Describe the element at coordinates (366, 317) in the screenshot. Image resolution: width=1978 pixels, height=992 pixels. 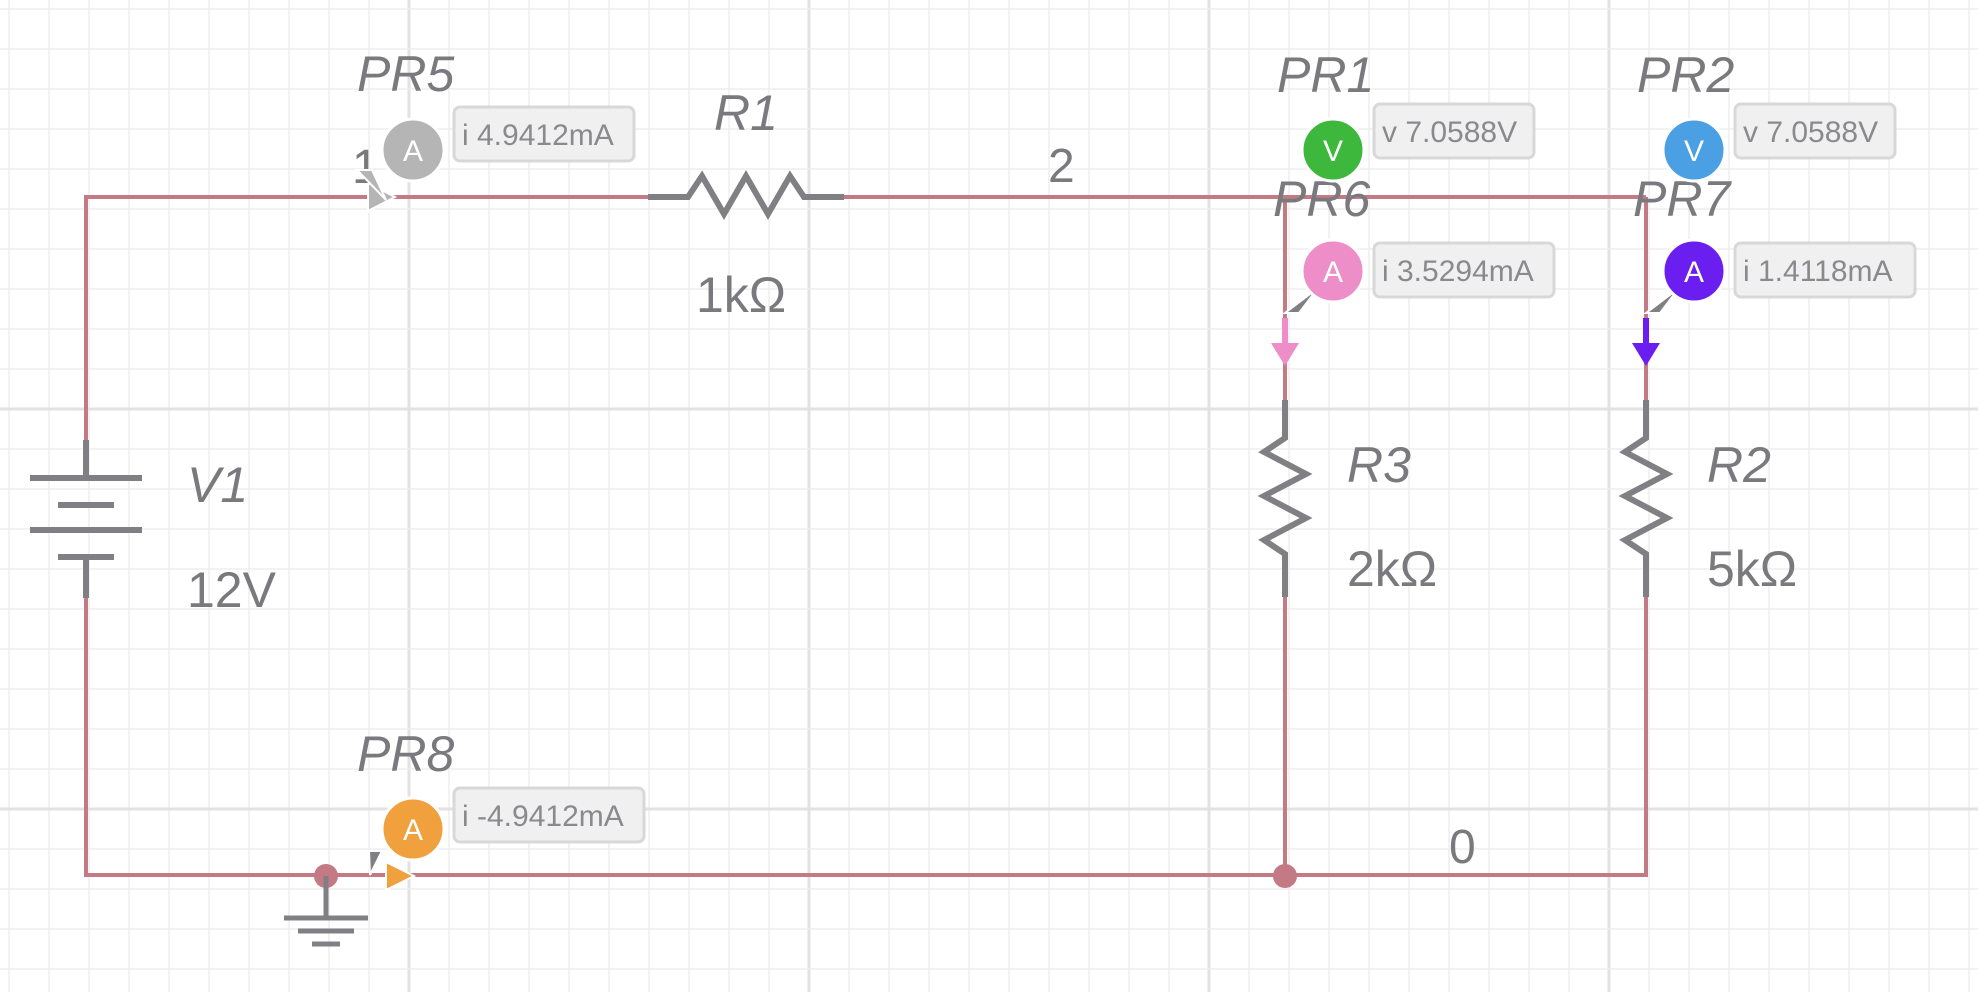
I see `wire-top-left` at that location.